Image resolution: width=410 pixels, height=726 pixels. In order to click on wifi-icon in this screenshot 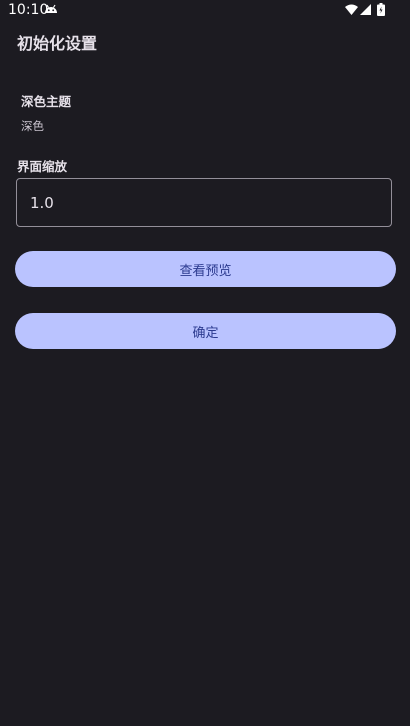, I will do `click(351, 9)`.